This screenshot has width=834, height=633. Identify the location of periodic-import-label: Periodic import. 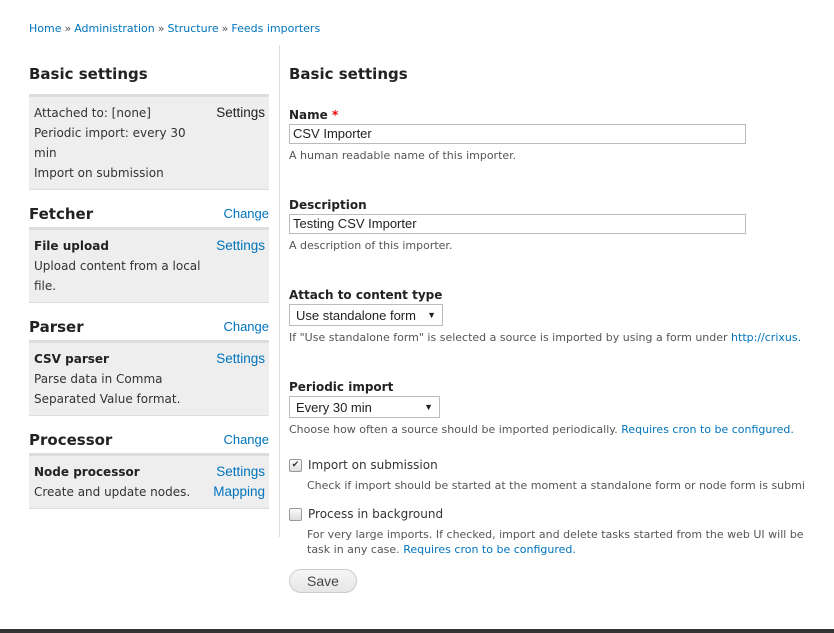
(341, 387).